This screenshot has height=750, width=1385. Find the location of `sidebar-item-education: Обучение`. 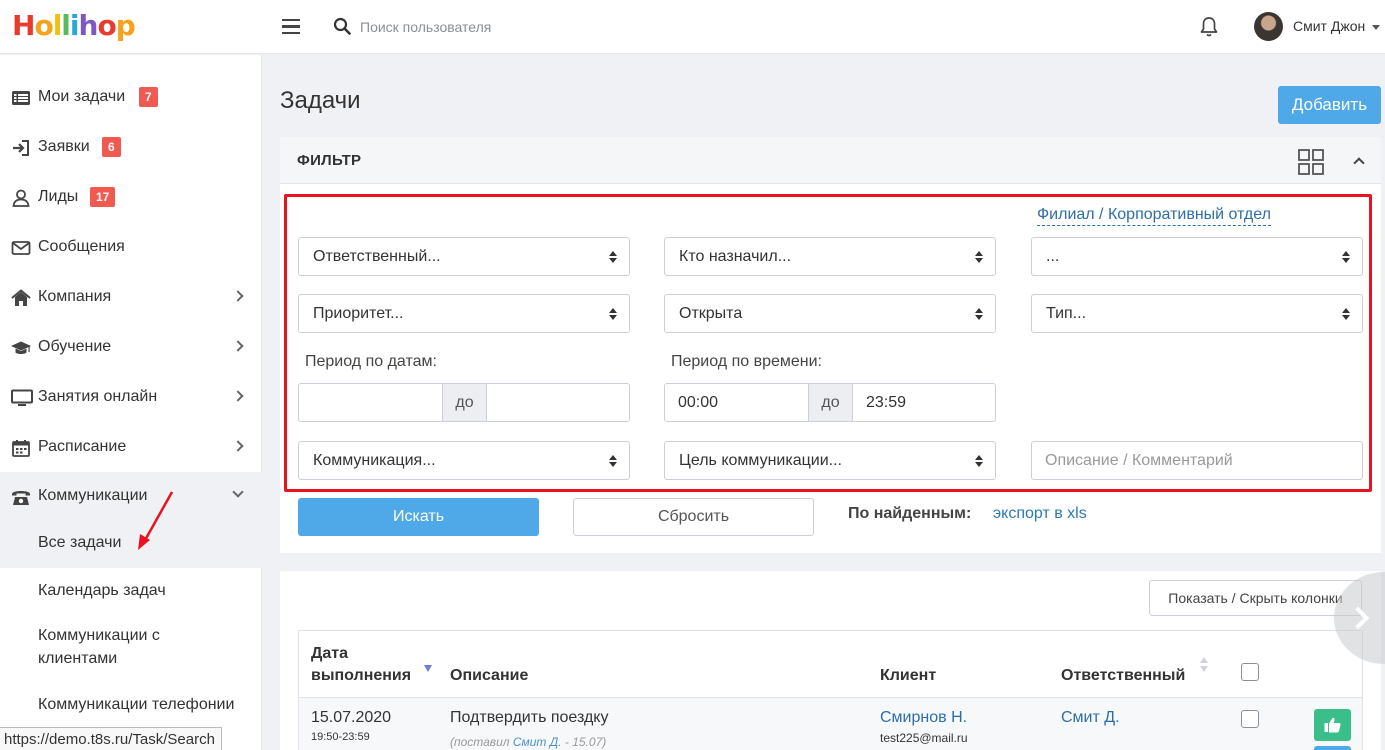

sidebar-item-education: Обучение is located at coordinates (131, 348).